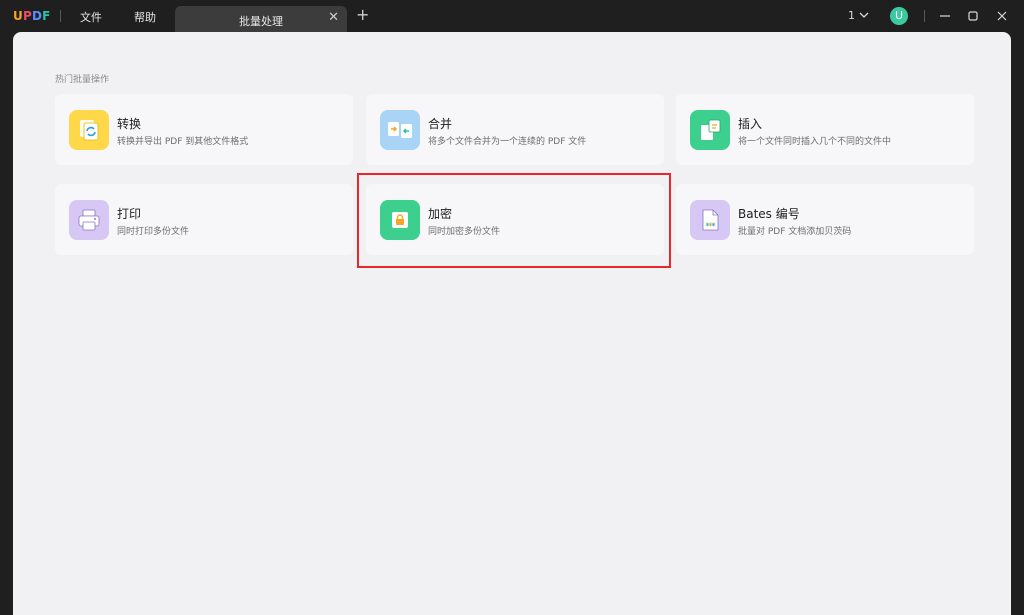 Image resolution: width=1024 pixels, height=615 pixels. What do you see at coordinates (91, 17) in the screenshot?
I see `menu-file: 文件` at bounding box center [91, 17].